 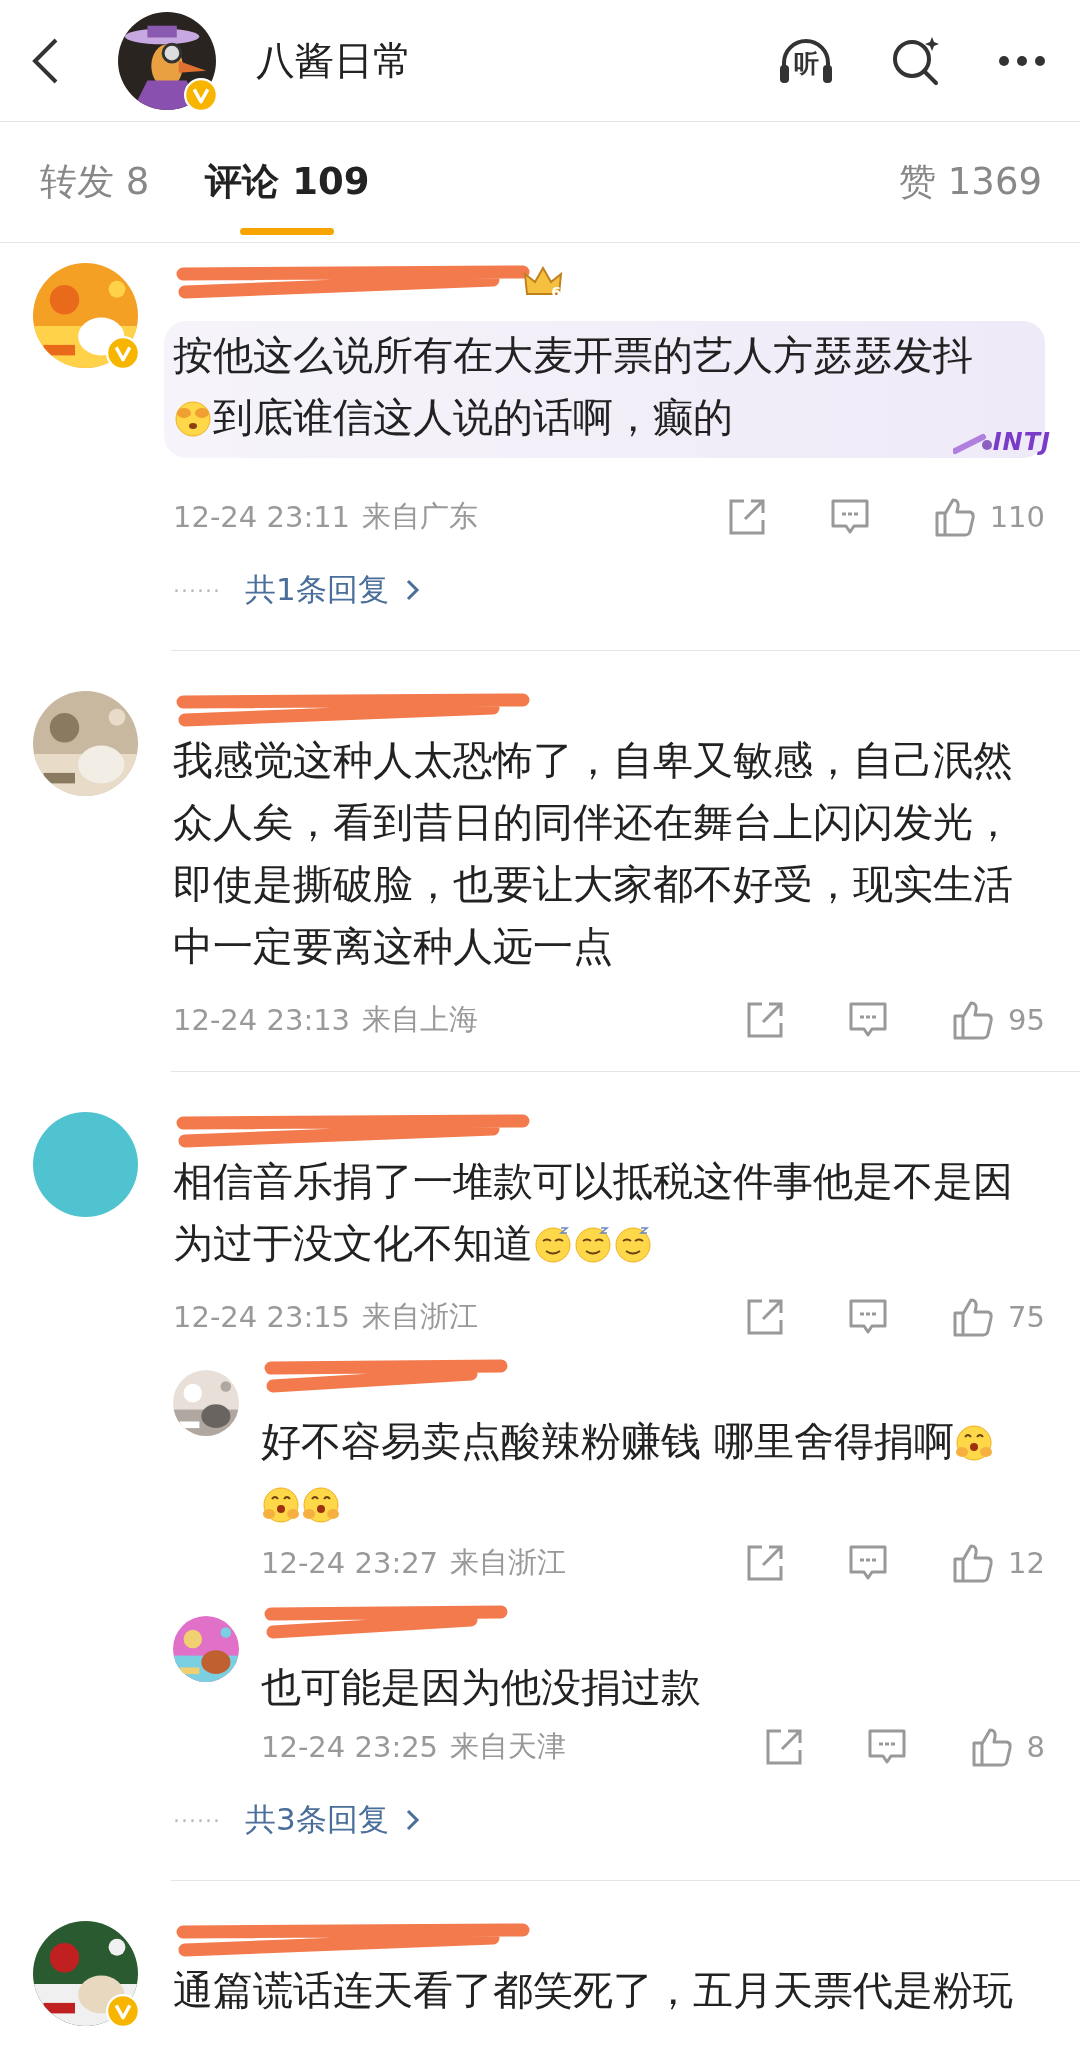 What do you see at coordinates (481, 1687) in the screenshot?
I see `comment-text: 也可能是因为他没捐过款` at bounding box center [481, 1687].